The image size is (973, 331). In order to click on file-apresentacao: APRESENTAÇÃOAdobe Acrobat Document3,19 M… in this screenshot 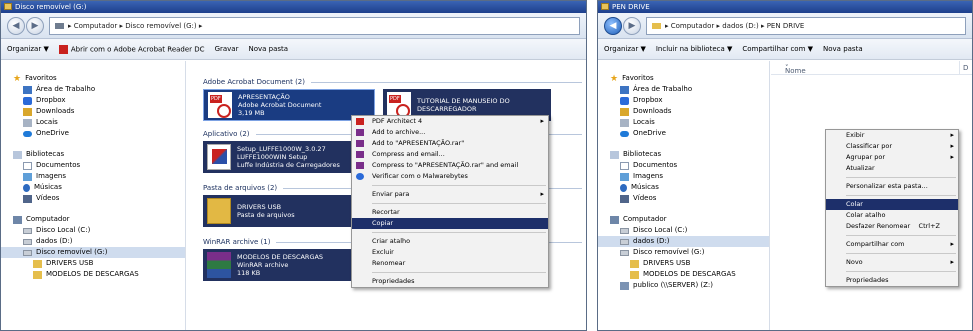, I will do `click(289, 105)`.